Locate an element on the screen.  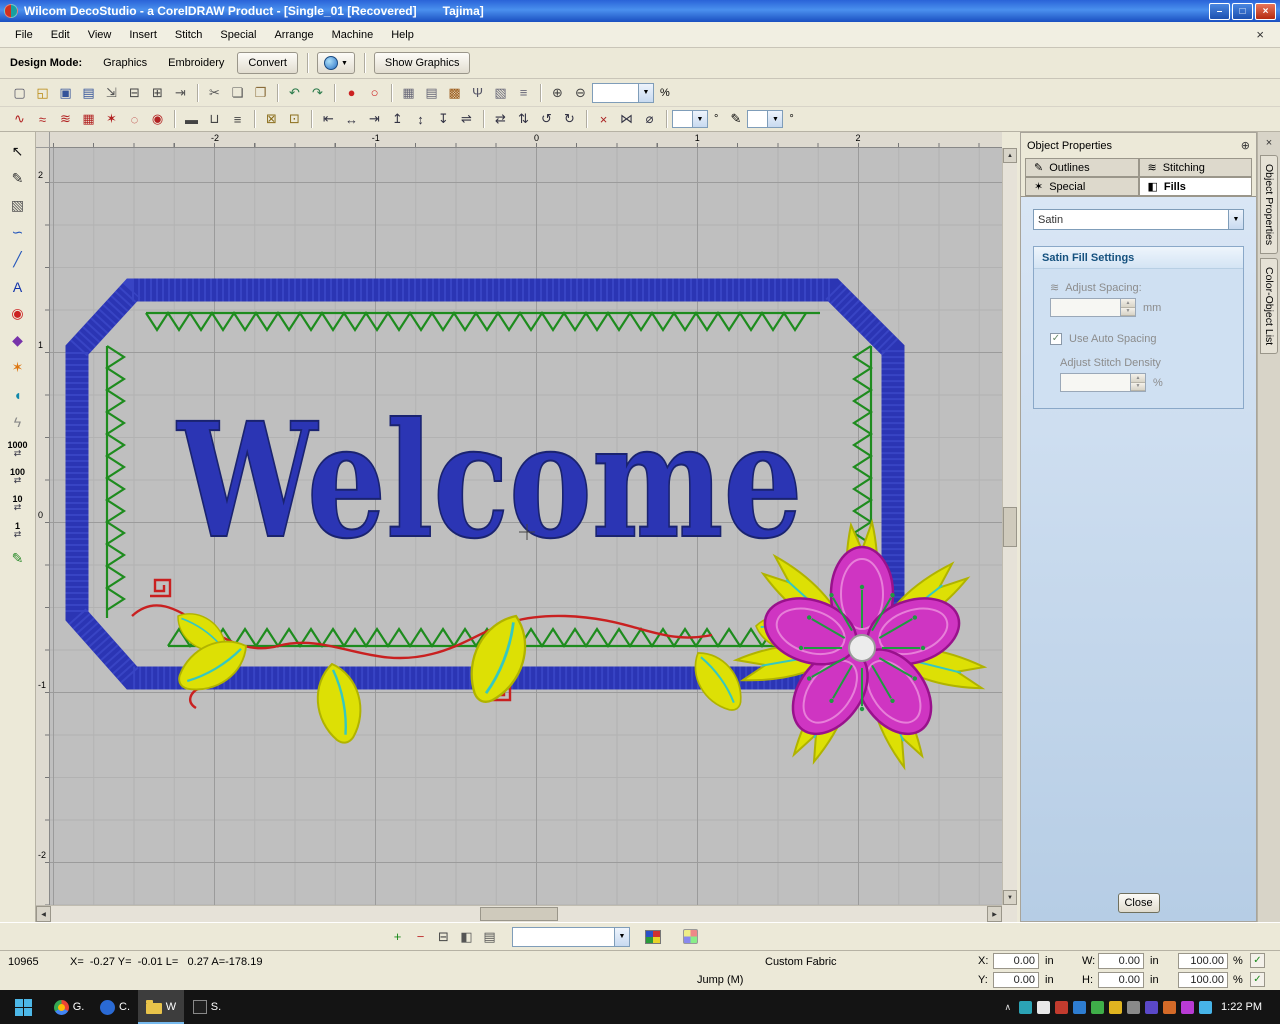
tab-outlines: ✎ Outlines is located at coordinates (1082, 167).